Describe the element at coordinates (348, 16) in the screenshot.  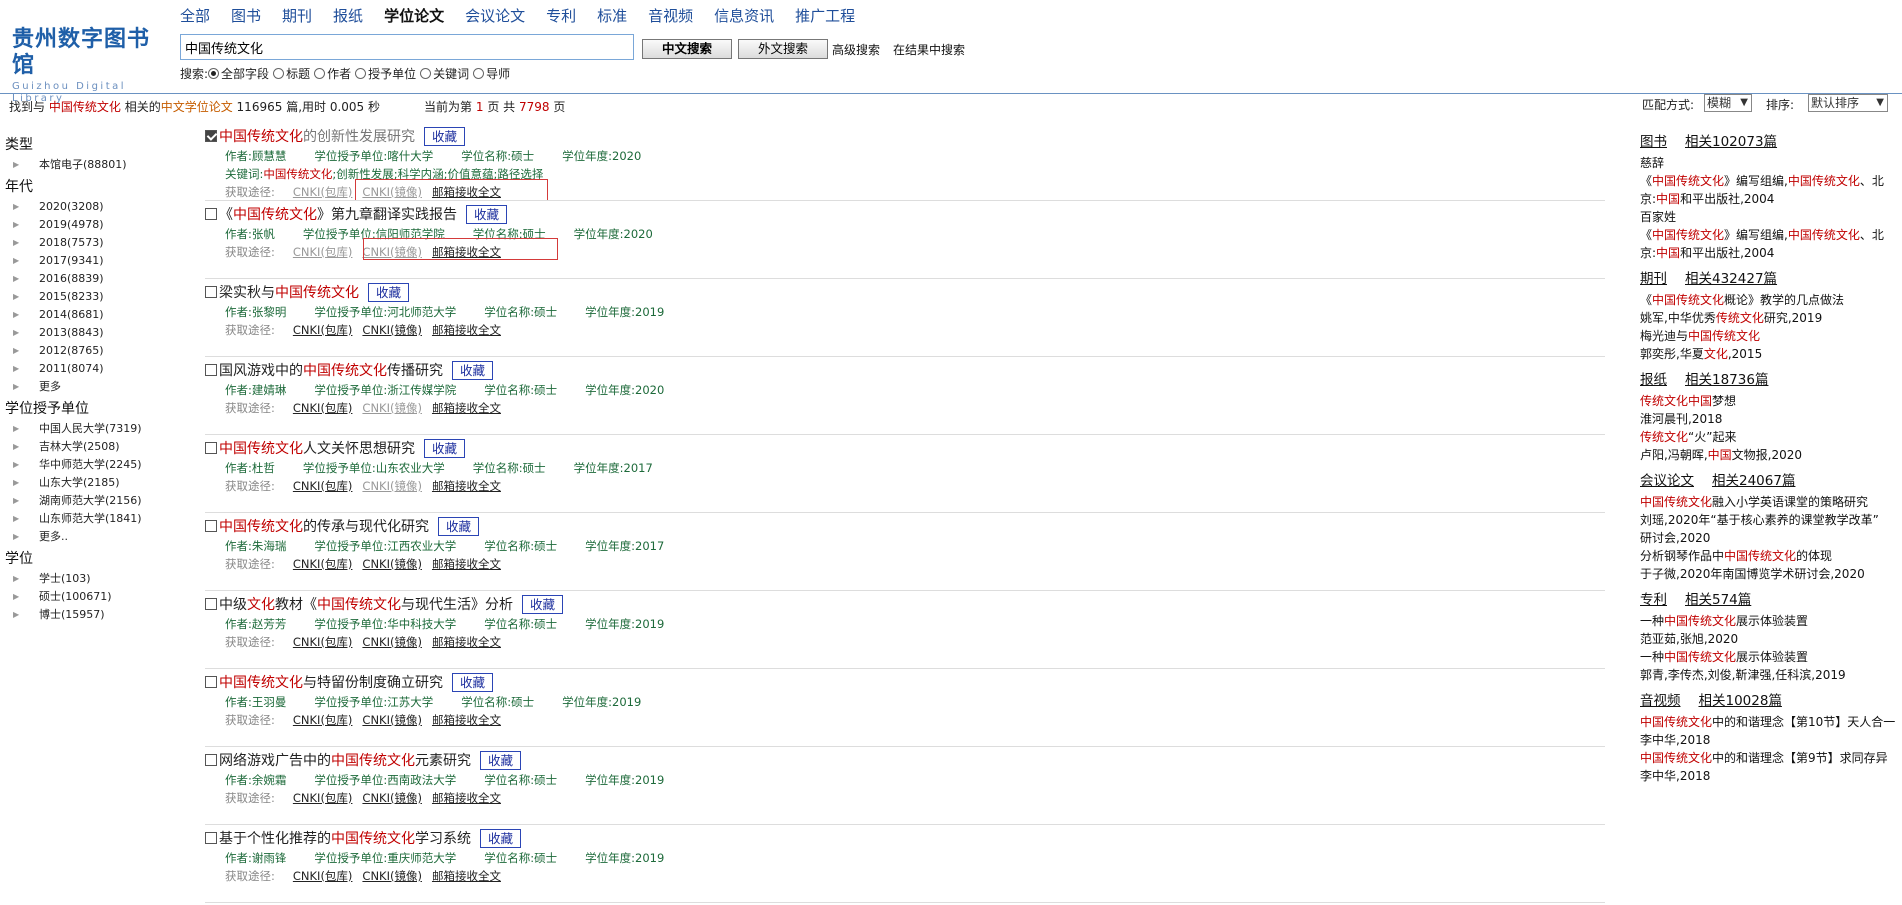
I see `nav-item: 报纸` at that location.